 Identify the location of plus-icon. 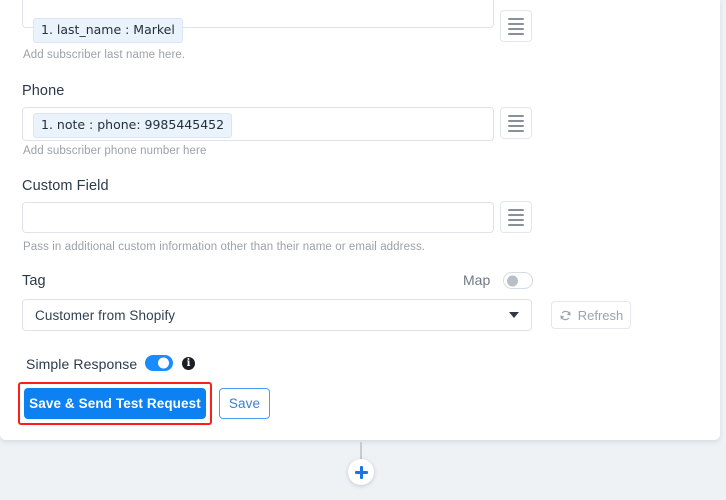
(361, 472).